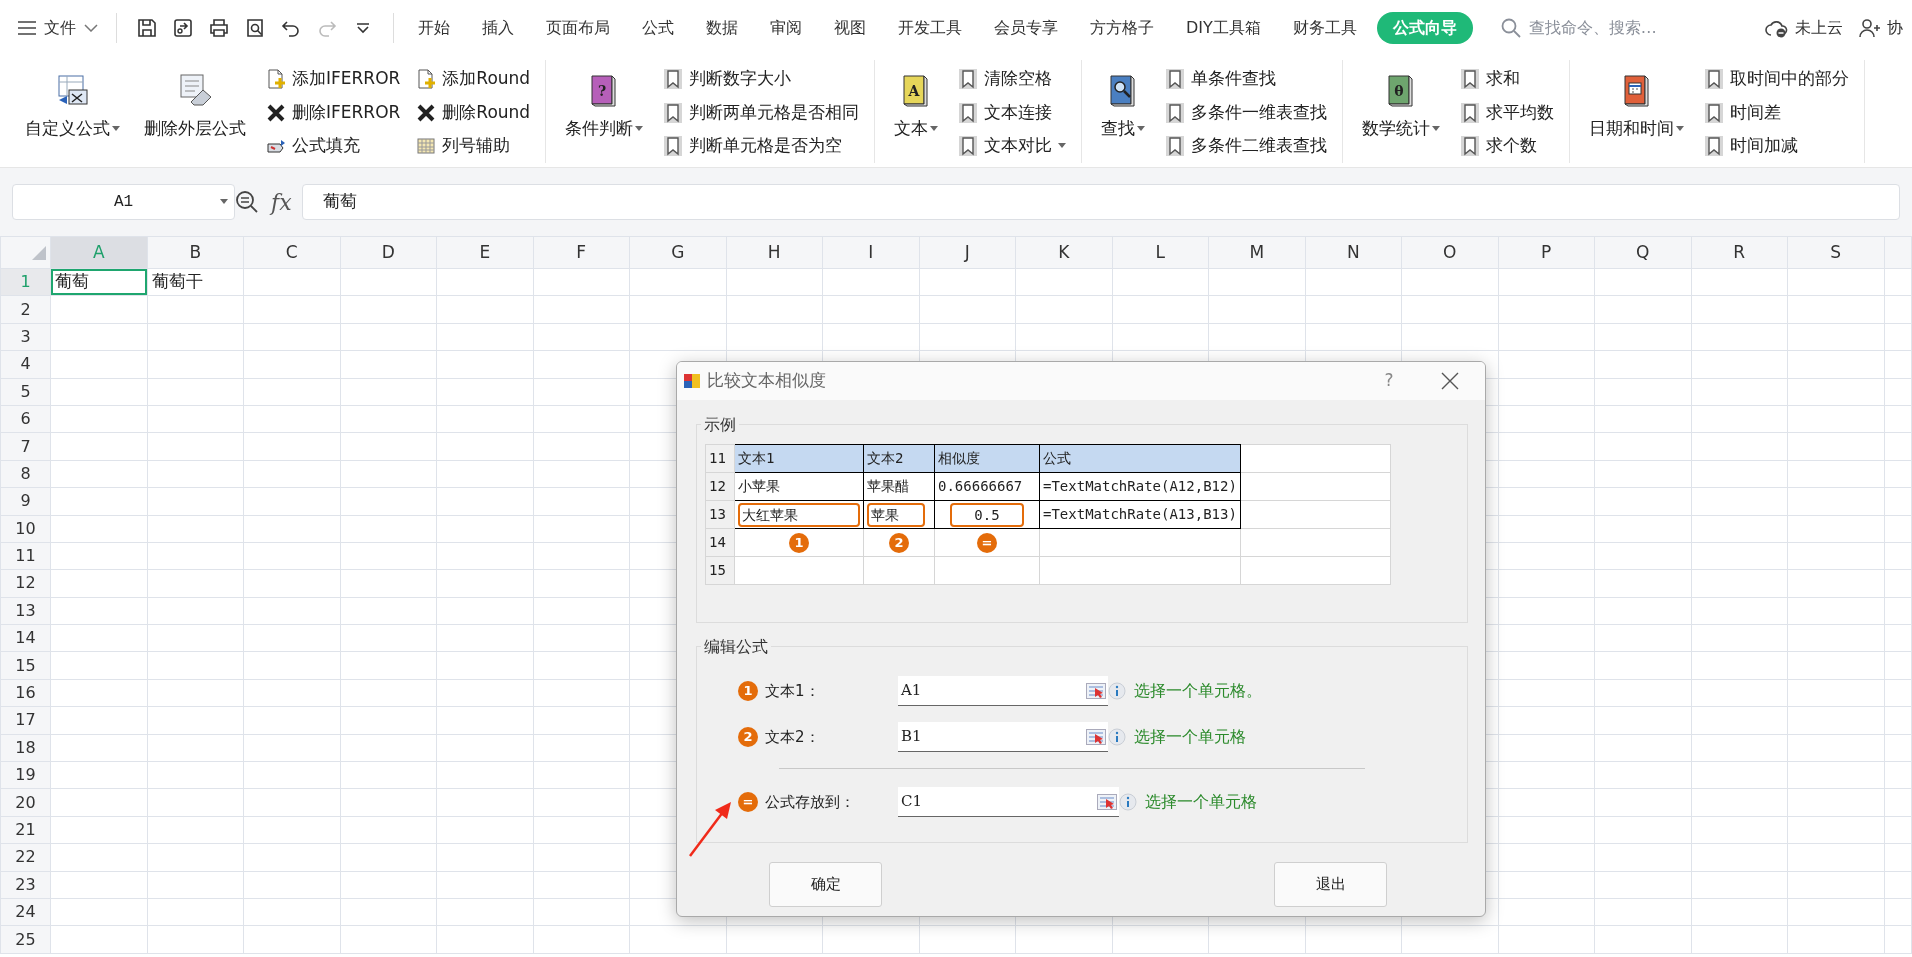 Image resolution: width=1912 pixels, height=957 pixels. What do you see at coordinates (25, 392) in the screenshot?
I see `row-header: 5` at bounding box center [25, 392].